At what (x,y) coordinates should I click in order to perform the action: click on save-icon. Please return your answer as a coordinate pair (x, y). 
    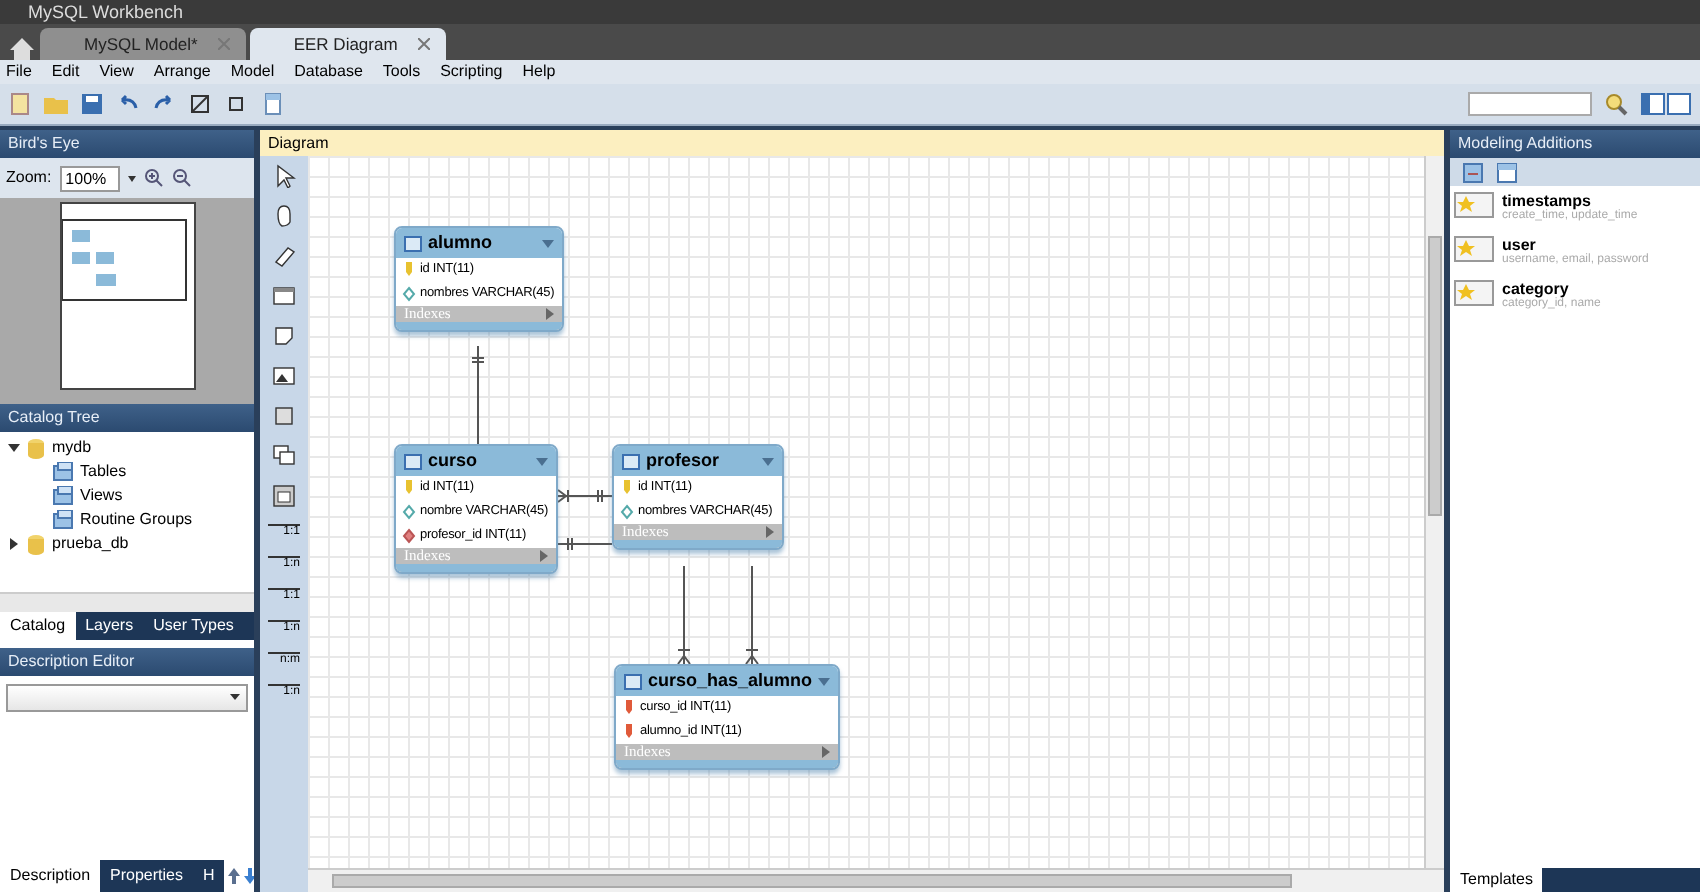
    Looking at the image, I should click on (92, 104).